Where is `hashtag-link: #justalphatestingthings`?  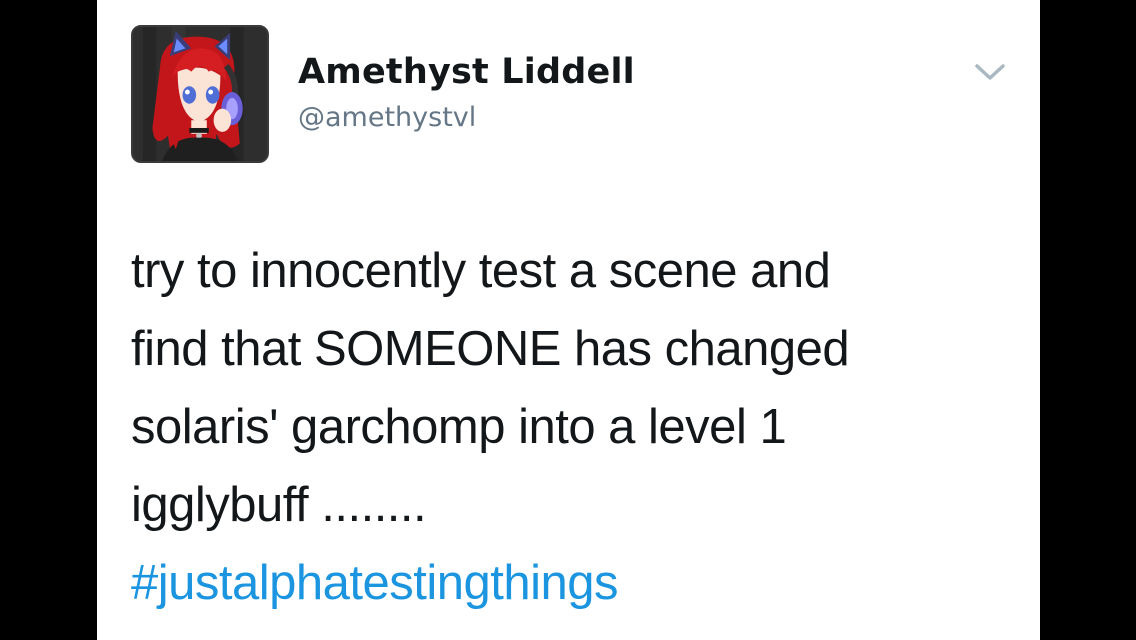 hashtag-link: #justalphatestingthings is located at coordinates (571, 583).